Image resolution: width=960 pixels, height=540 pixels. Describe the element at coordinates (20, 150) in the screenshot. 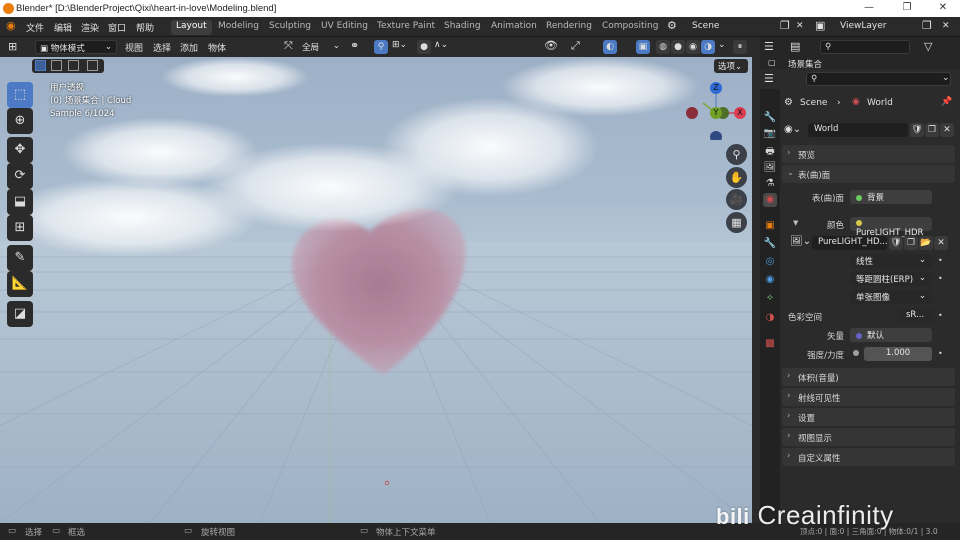

I see `tool-move-icon: ✥` at that location.